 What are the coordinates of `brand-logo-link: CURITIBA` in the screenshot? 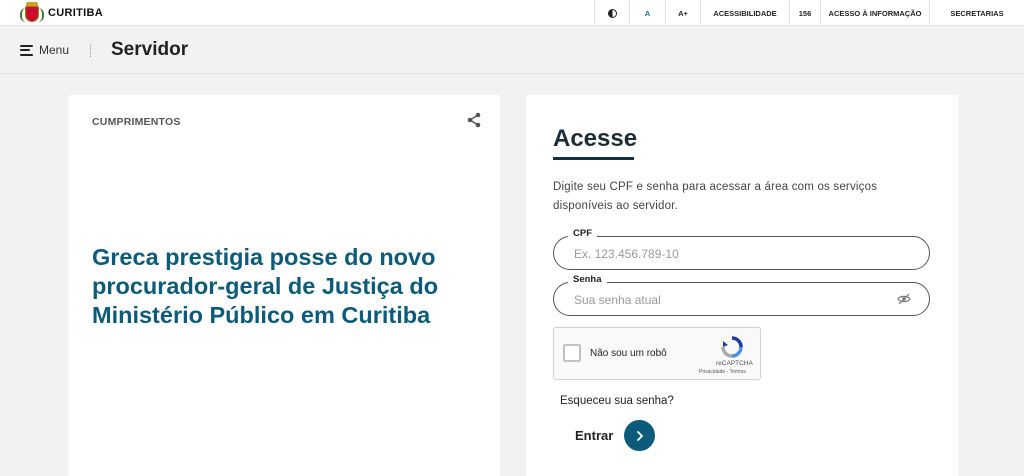 It's located at (61, 13).